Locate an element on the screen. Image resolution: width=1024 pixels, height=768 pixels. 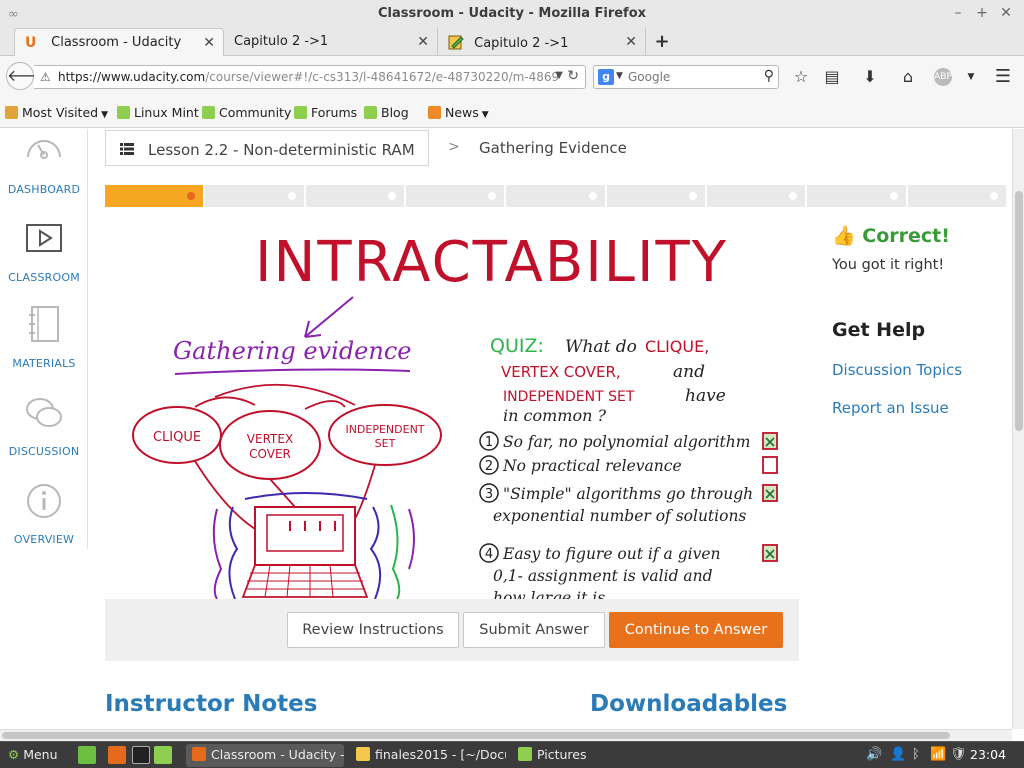
reload-icon: ↻ is located at coordinates (573, 76).